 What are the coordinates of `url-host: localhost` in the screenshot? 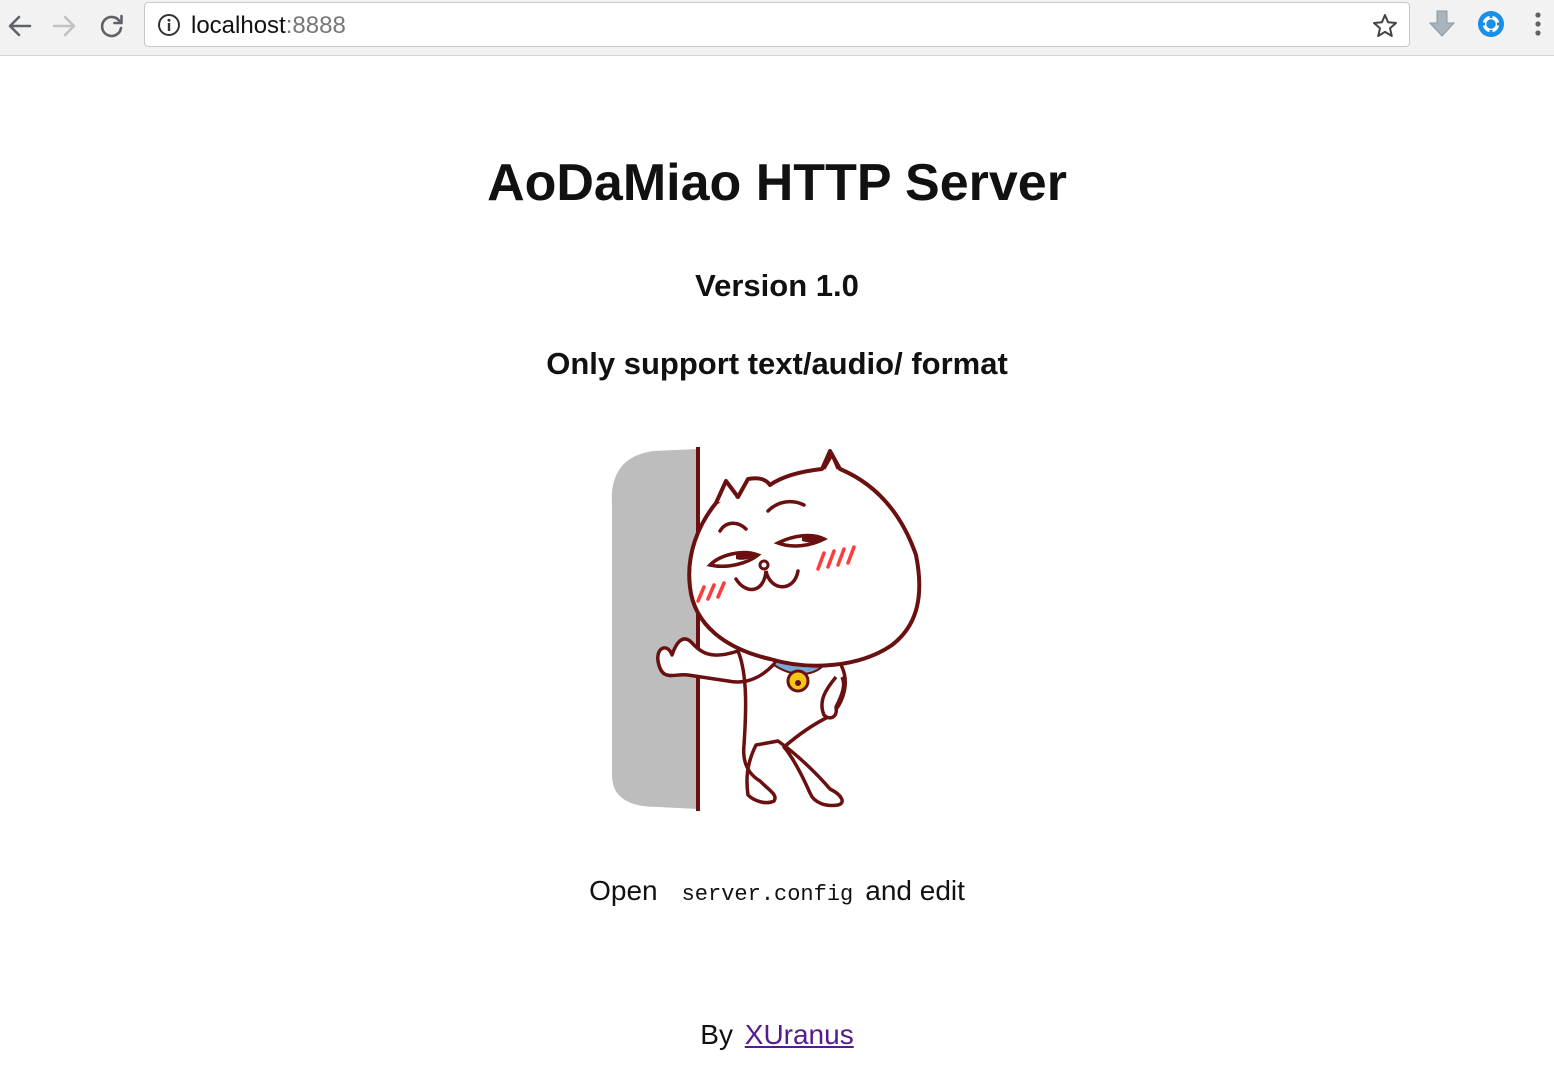 It's located at (238, 25).